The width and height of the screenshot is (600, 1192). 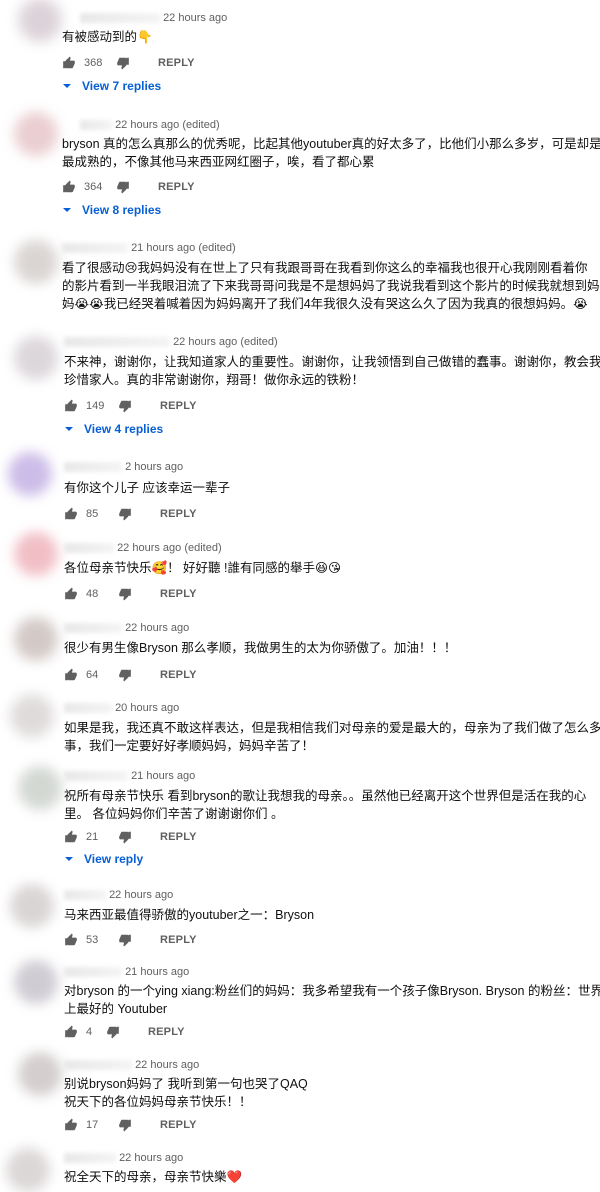 I want to click on comment-text: 祝全天下的母亲，母亲节快樂❤️, so click(x=153, y=1177).